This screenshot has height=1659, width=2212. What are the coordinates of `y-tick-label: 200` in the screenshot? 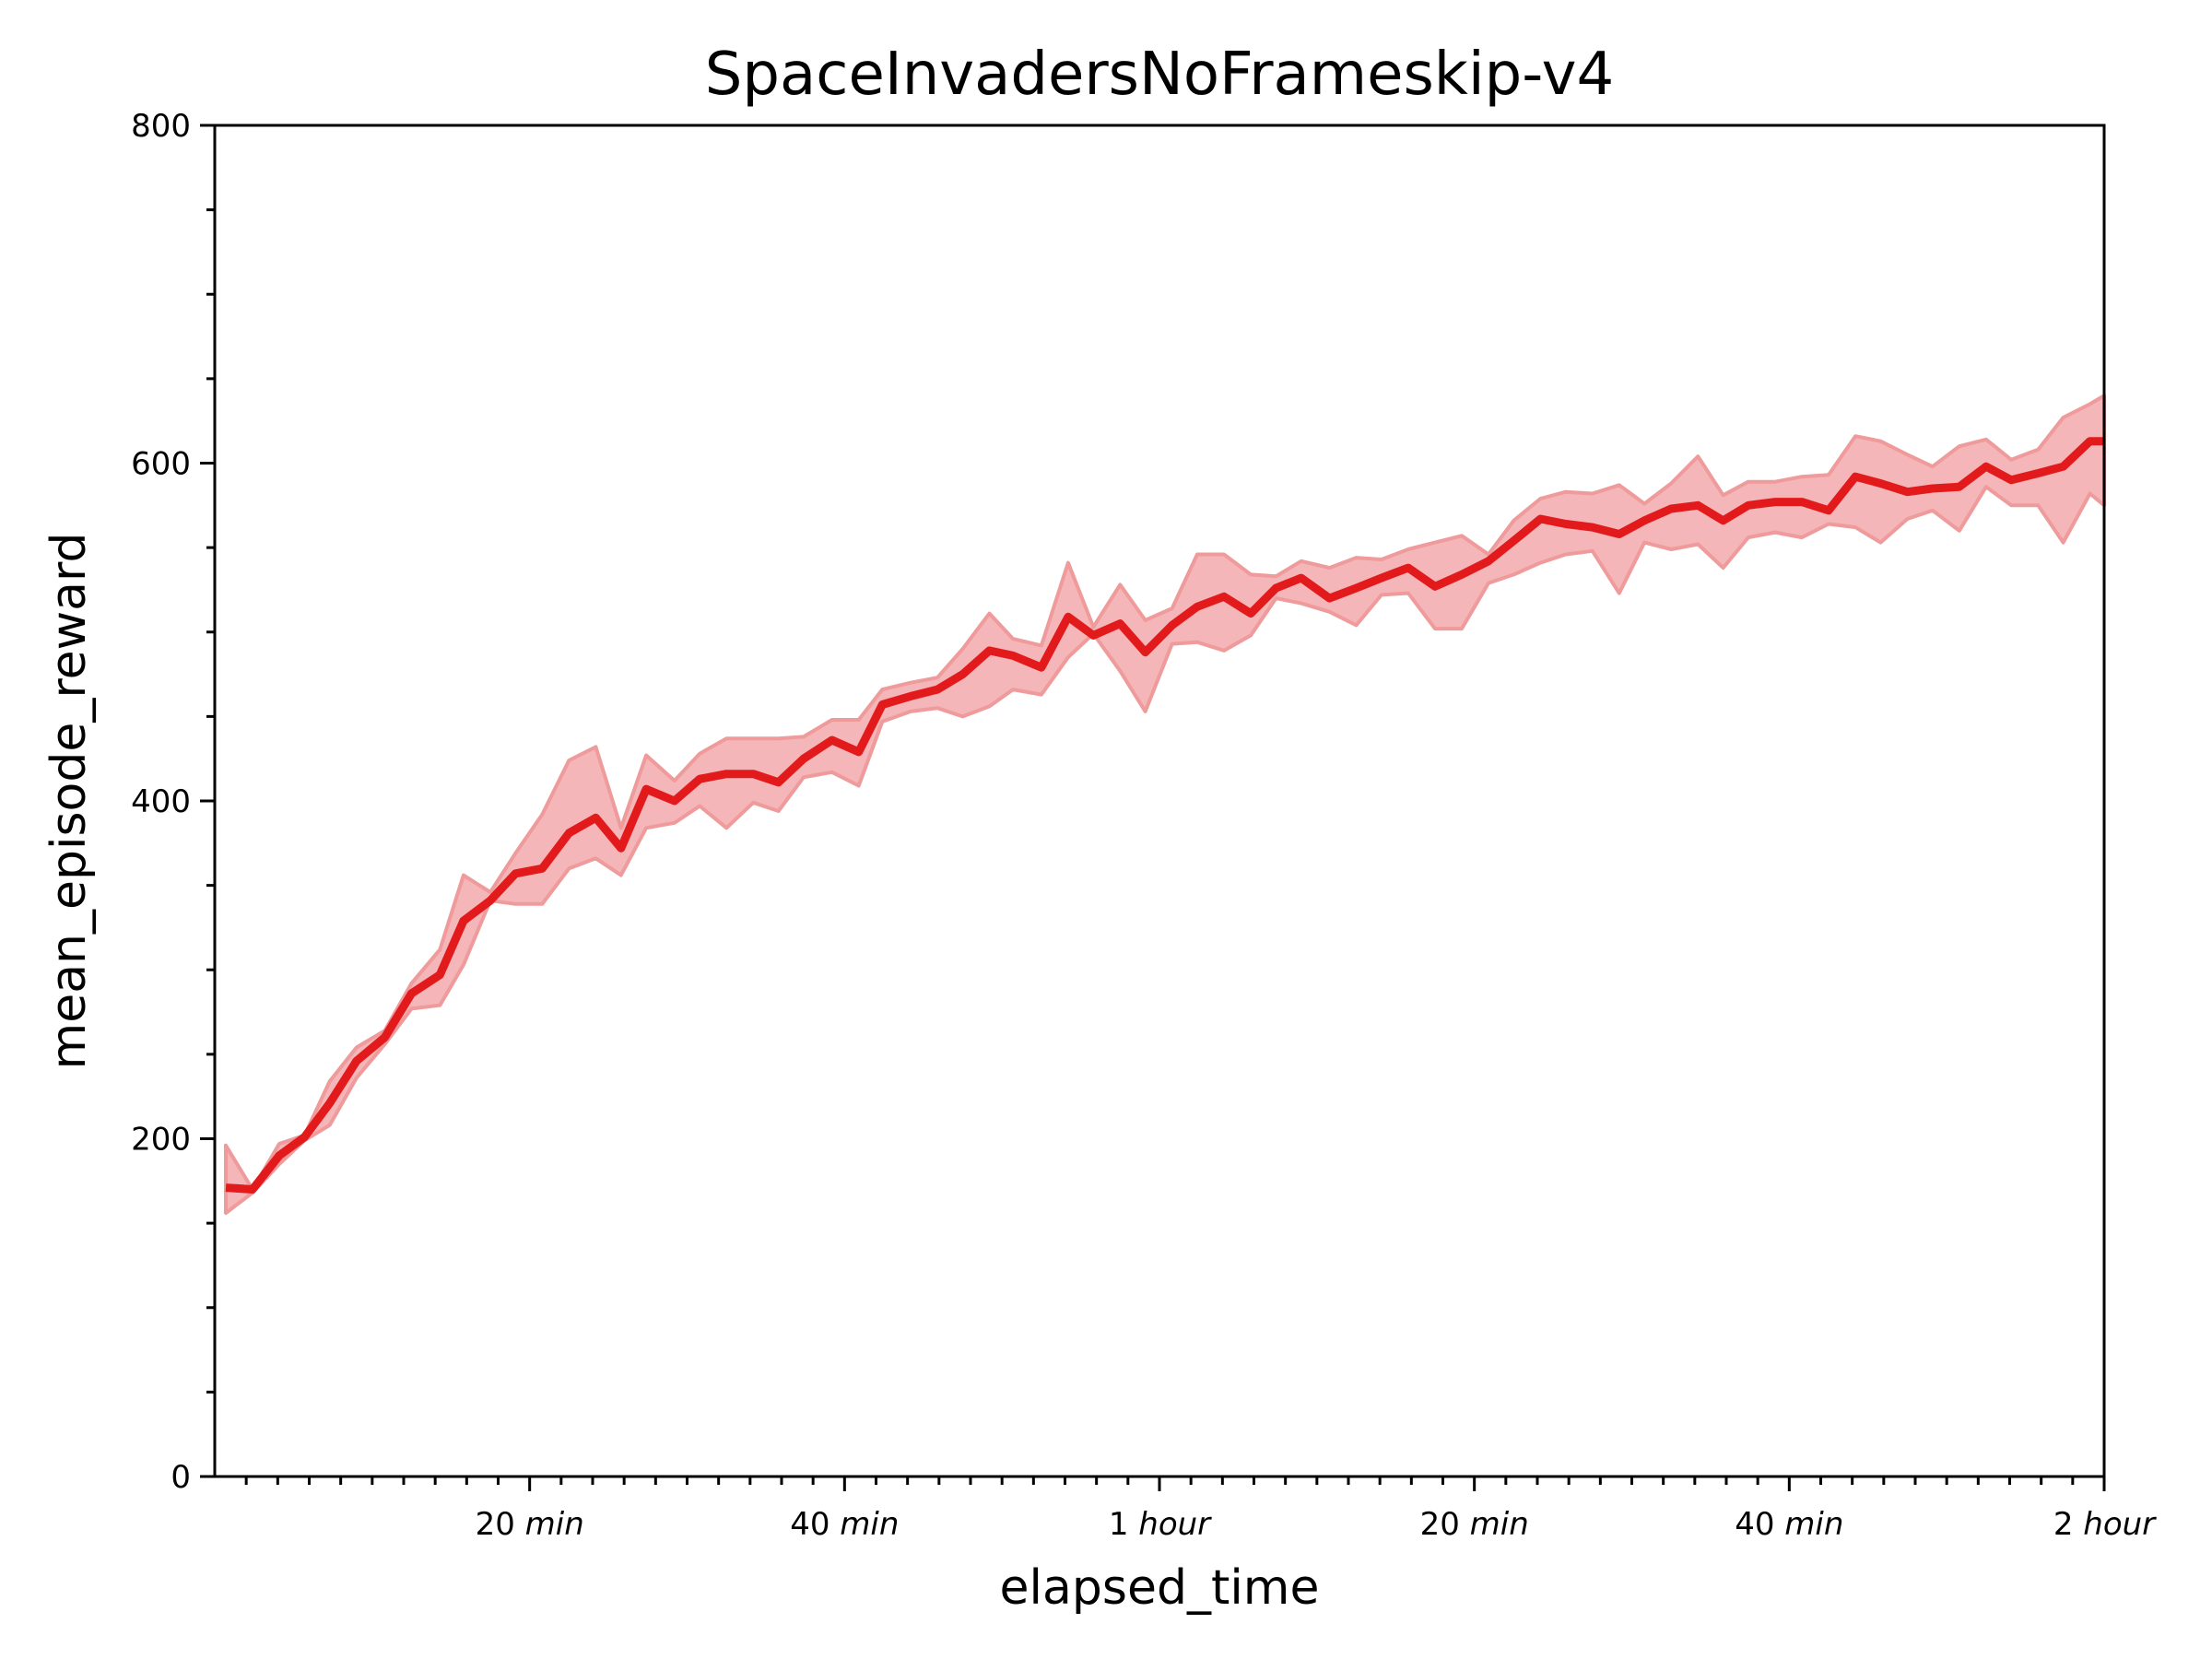 It's located at (161, 1140).